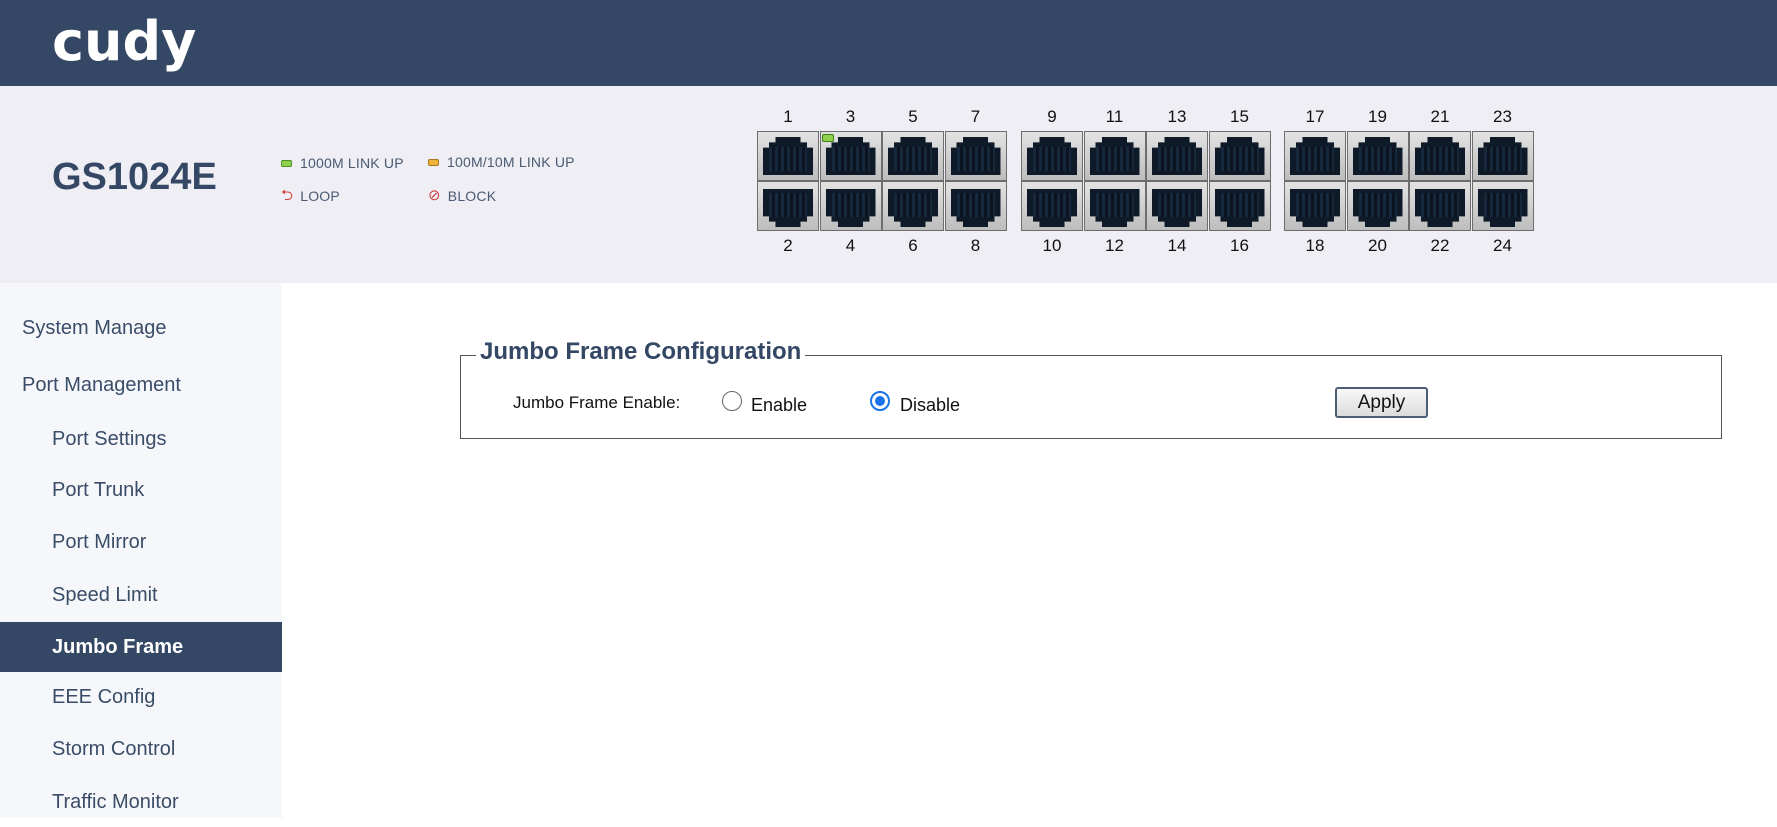 The height and width of the screenshot is (827, 1777). Describe the element at coordinates (975, 116) in the screenshot. I see `port-number-label: 7` at that location.